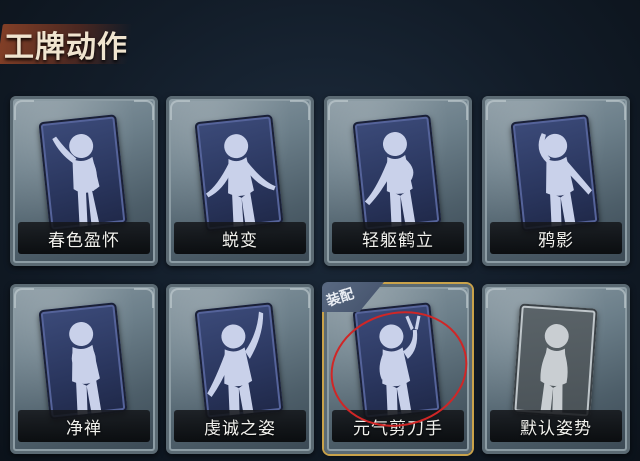 This screenshot has height=461, width=640. What do you see at coordinates (240, 240) in the screenshot?
I see `emote-label: 蜕变` at bounding box center [240, 240].